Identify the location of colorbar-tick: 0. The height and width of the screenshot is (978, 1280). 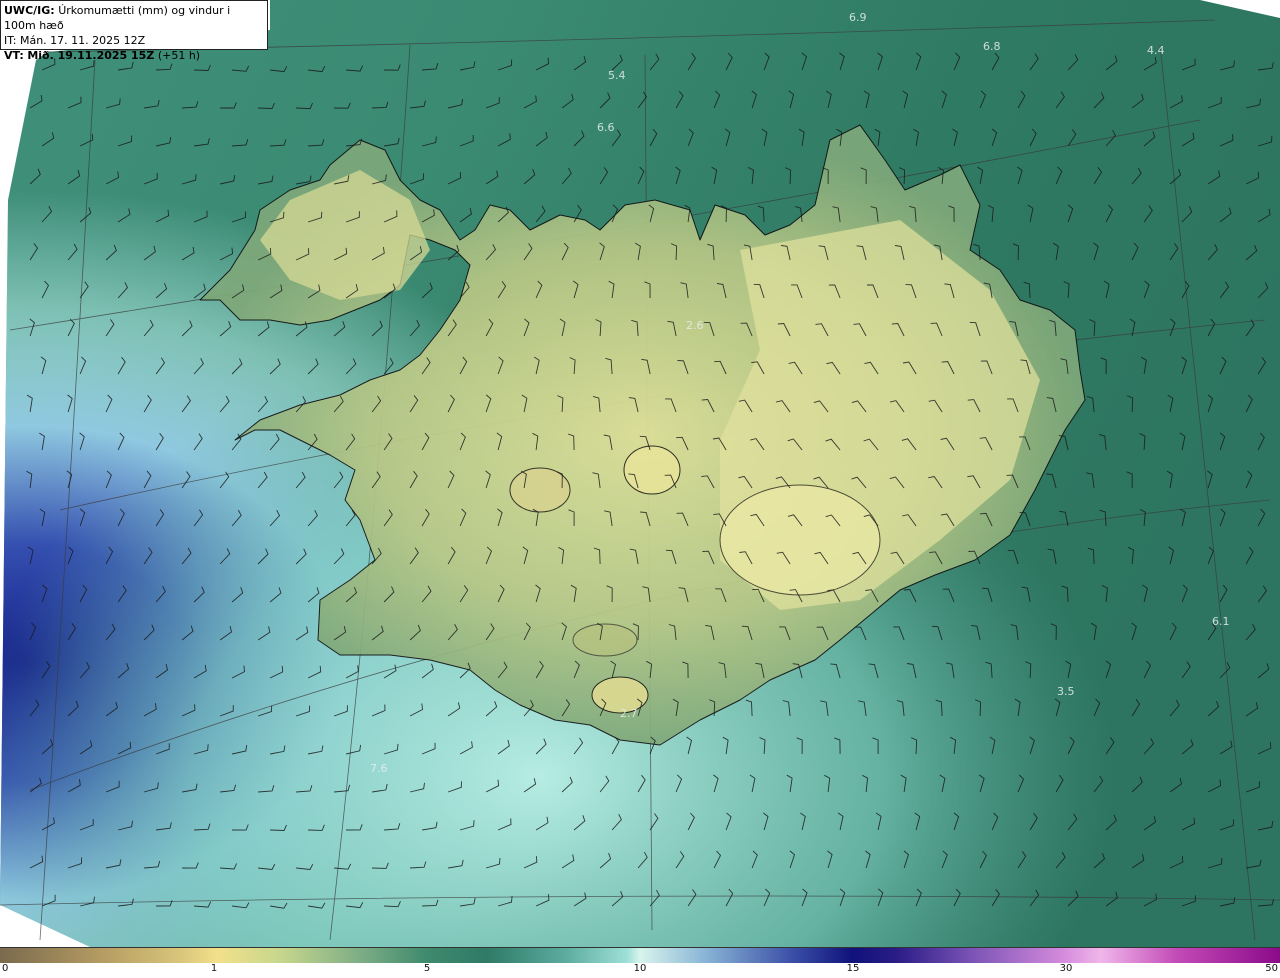
(5, 968).